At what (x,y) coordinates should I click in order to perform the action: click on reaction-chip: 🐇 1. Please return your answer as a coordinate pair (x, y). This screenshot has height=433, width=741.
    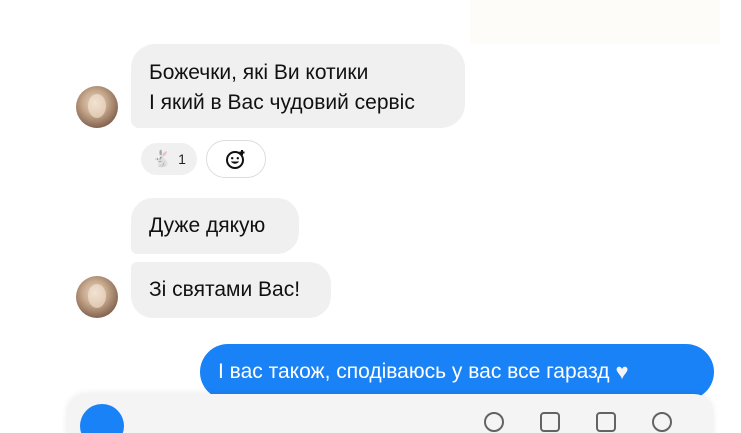
    Looking at the image, I should click on (169, 159).